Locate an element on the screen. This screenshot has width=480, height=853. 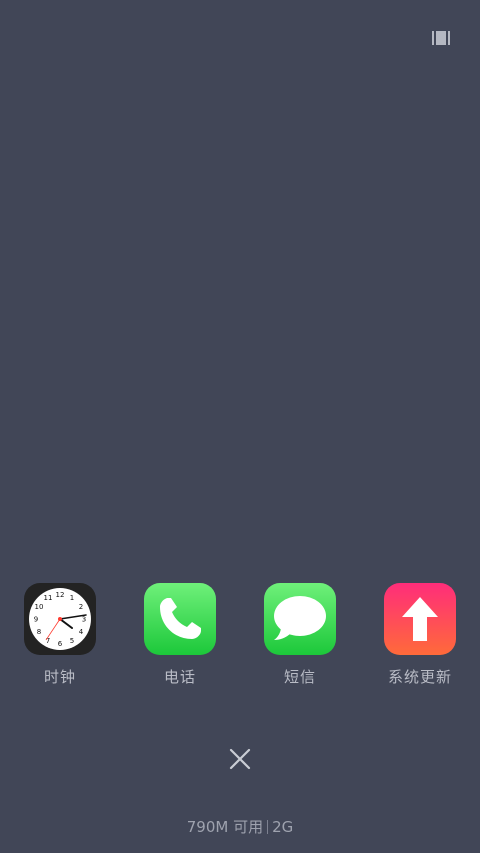
clock-number: 6 is located at coordinates (60, 644).